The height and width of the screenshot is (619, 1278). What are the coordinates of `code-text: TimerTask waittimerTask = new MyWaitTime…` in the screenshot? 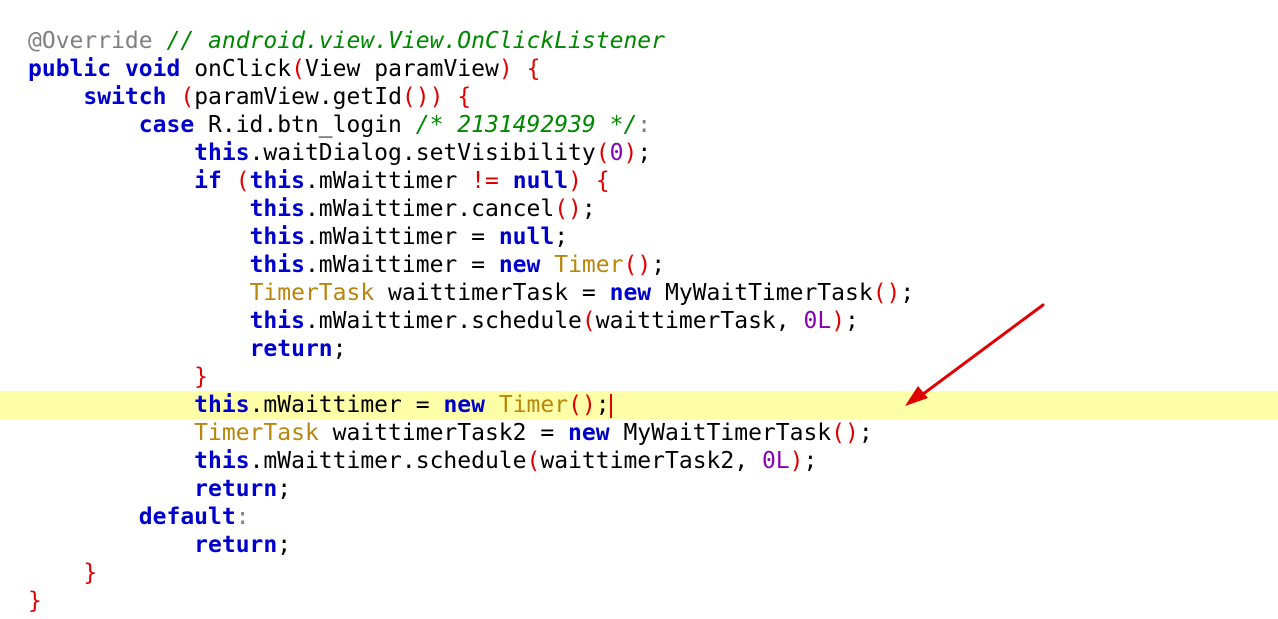 It's located at (471, 293).